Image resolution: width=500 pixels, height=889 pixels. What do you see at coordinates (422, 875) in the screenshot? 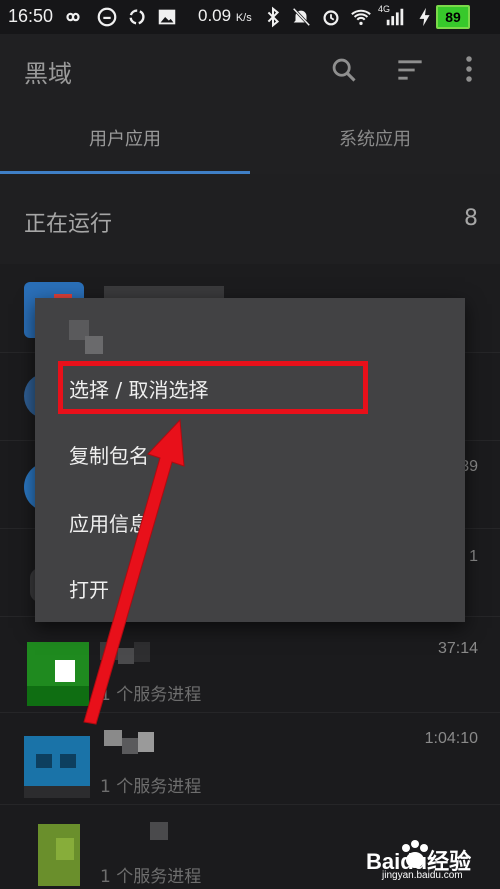
I see `watermark-site: jingyan.baidu.com` at bounding box center [422, 875].